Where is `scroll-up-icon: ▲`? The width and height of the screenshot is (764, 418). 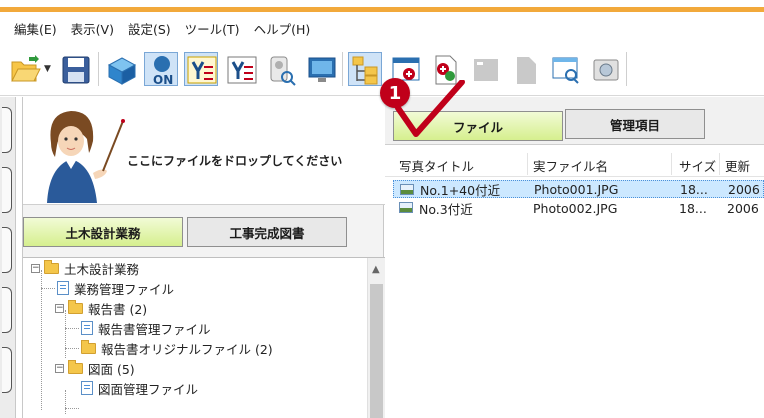 scroll-up-icon: ▲ is located at coordinates (376, 269).